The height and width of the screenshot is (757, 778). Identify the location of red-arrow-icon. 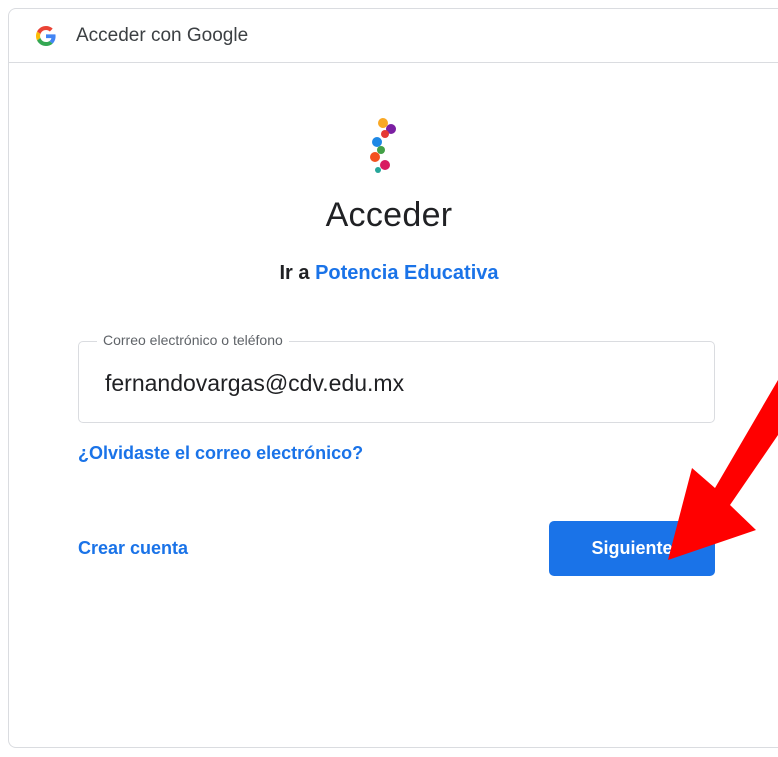
(723, 470).